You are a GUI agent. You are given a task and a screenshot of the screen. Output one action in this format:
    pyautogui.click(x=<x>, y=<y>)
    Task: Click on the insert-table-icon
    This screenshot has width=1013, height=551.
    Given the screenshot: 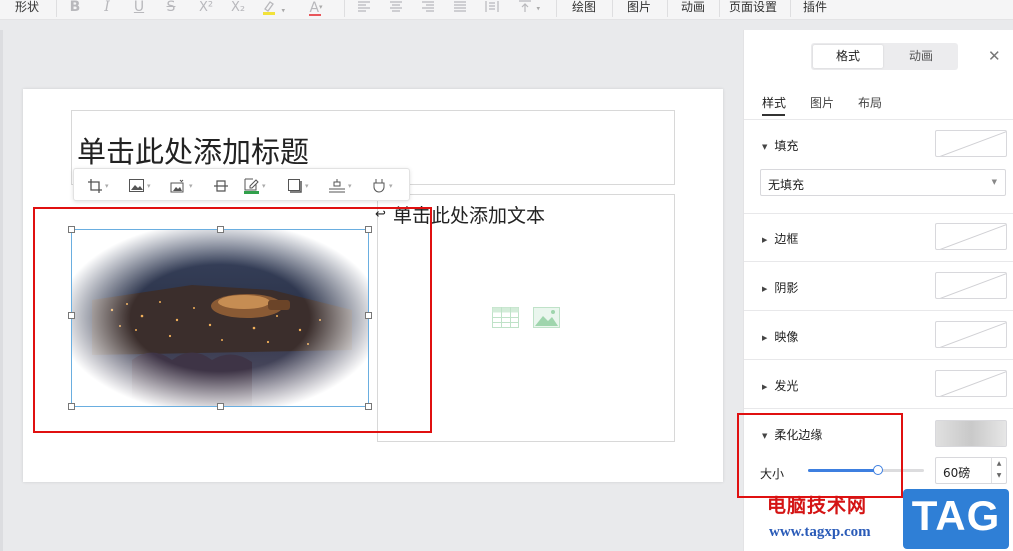 What is the action you would take?
    pyautogui.click(x=505, y=319)
    